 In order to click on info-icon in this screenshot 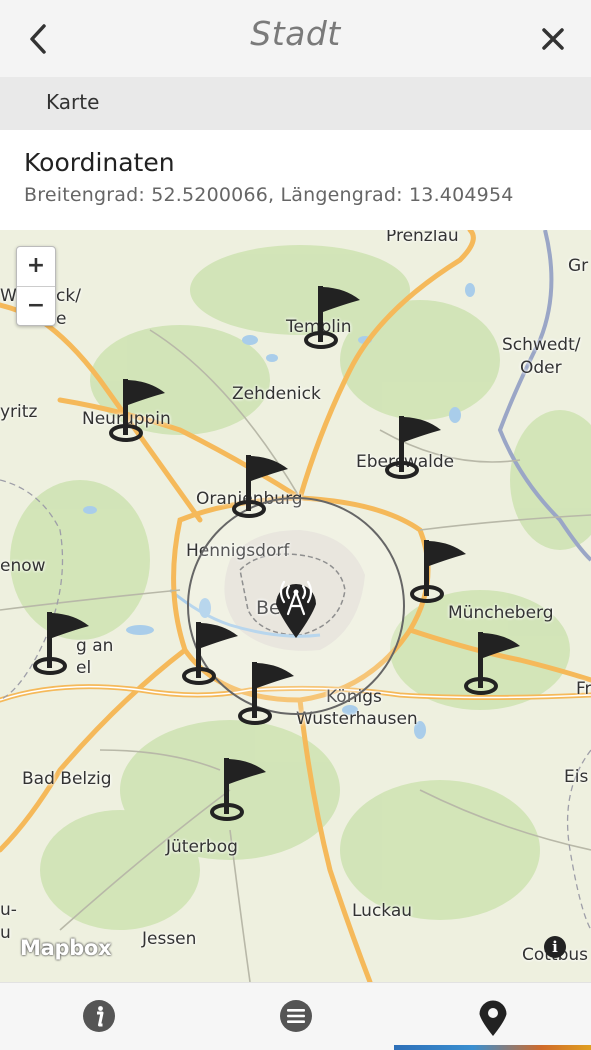, I will do `click(98, 1016)`.